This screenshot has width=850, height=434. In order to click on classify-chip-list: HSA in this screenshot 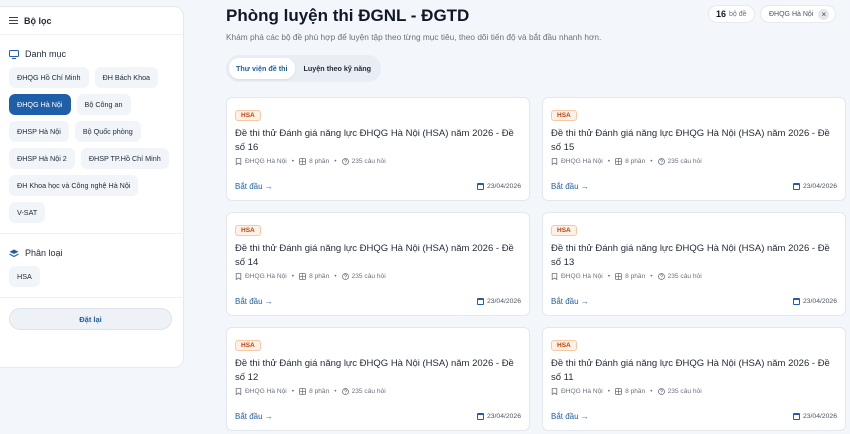, I will do `click(90, 276)`.